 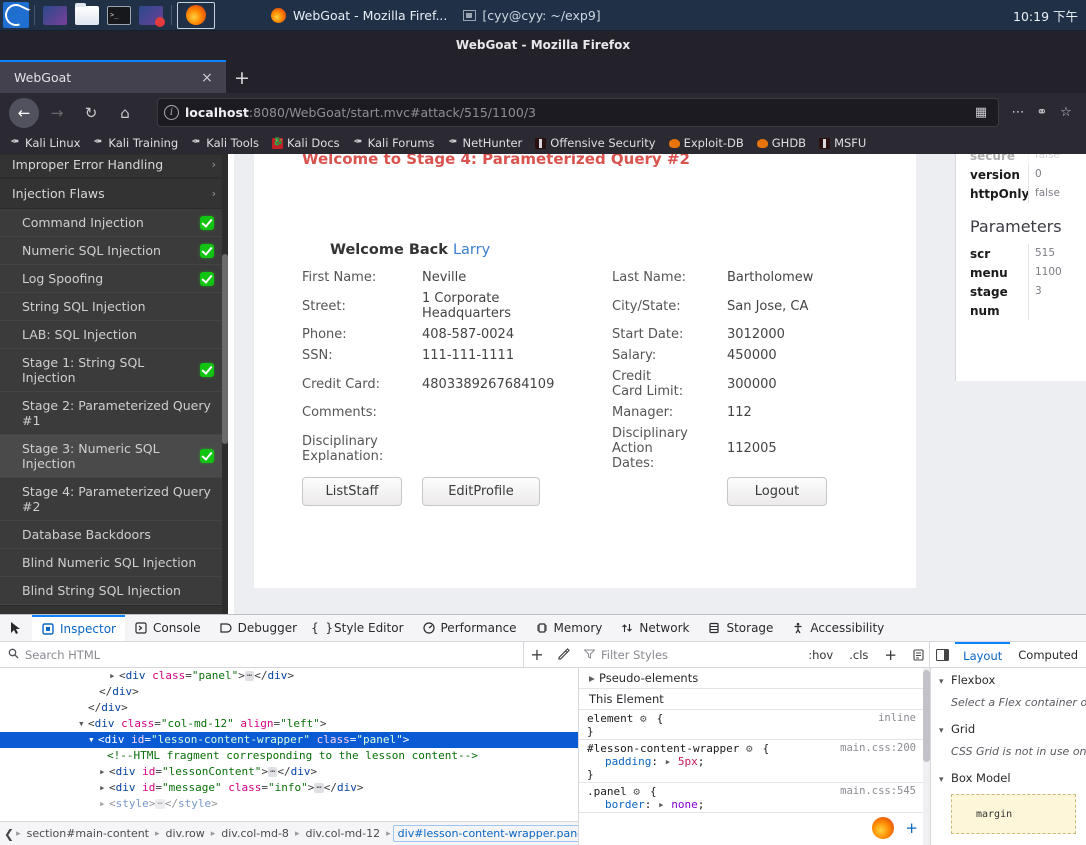 I want to click on grid-section-header: ▾ Grid, so click(x=1008, y=729).